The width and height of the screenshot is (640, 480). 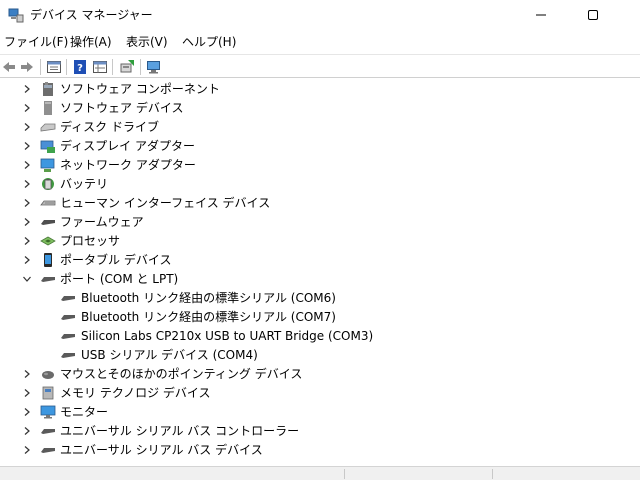 What do you see at coordinates (320, 412) in the screenshot?
I see `tree-item-monitors: モニター` at bounding box center [320, 412].